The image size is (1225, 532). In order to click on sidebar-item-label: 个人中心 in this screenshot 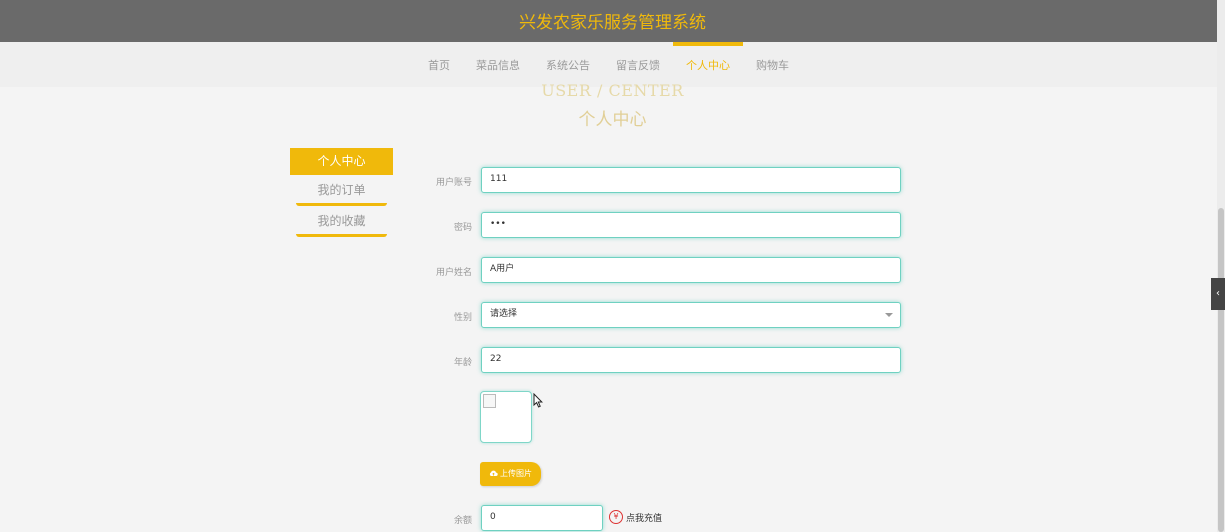, I will do `click(341, 161)`.